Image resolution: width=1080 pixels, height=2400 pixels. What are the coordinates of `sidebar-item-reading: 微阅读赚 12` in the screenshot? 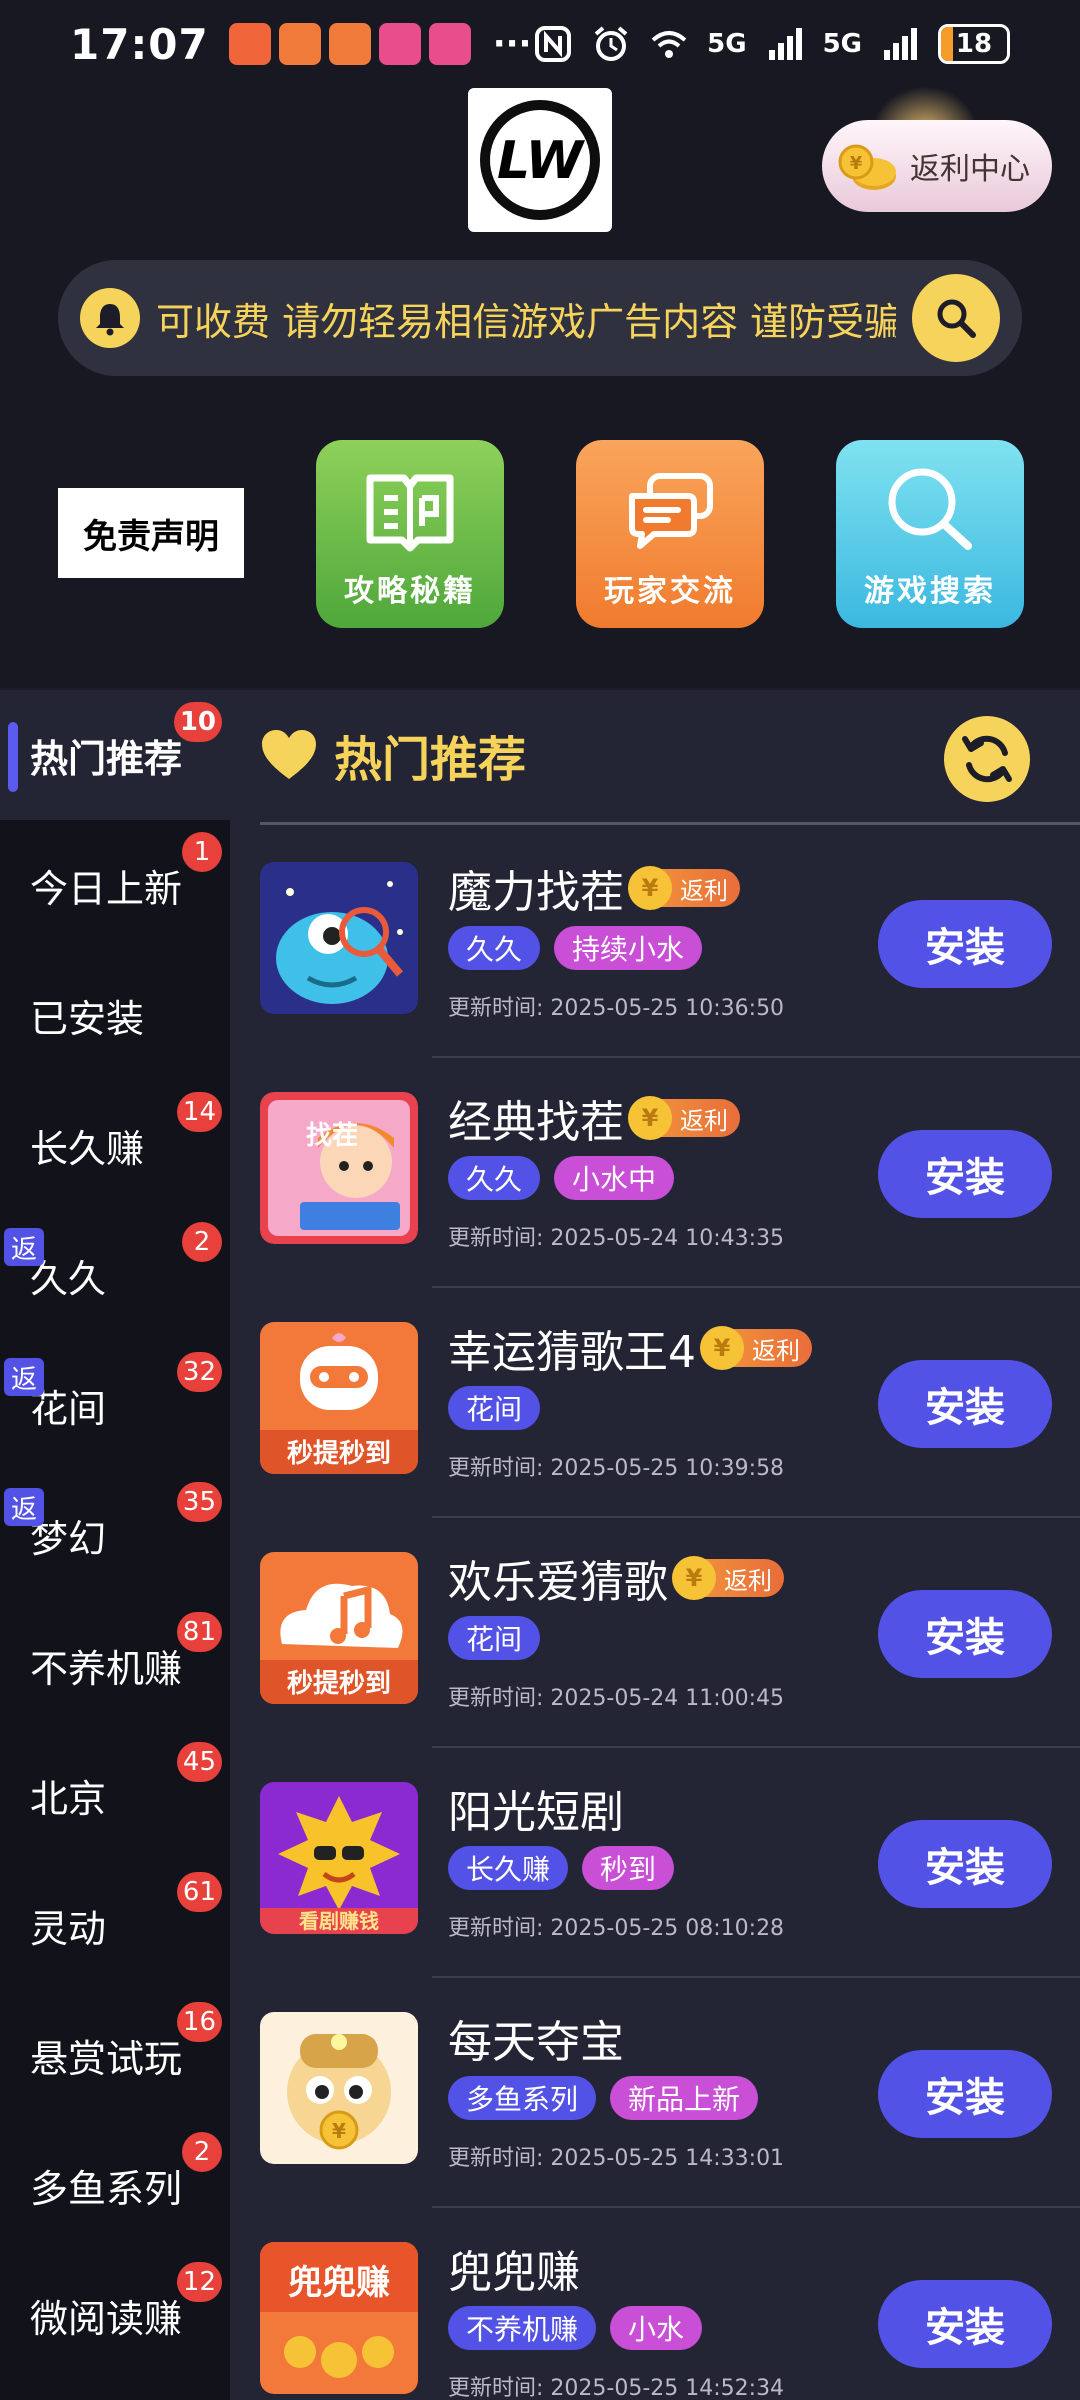 It's located at (115, 2315).